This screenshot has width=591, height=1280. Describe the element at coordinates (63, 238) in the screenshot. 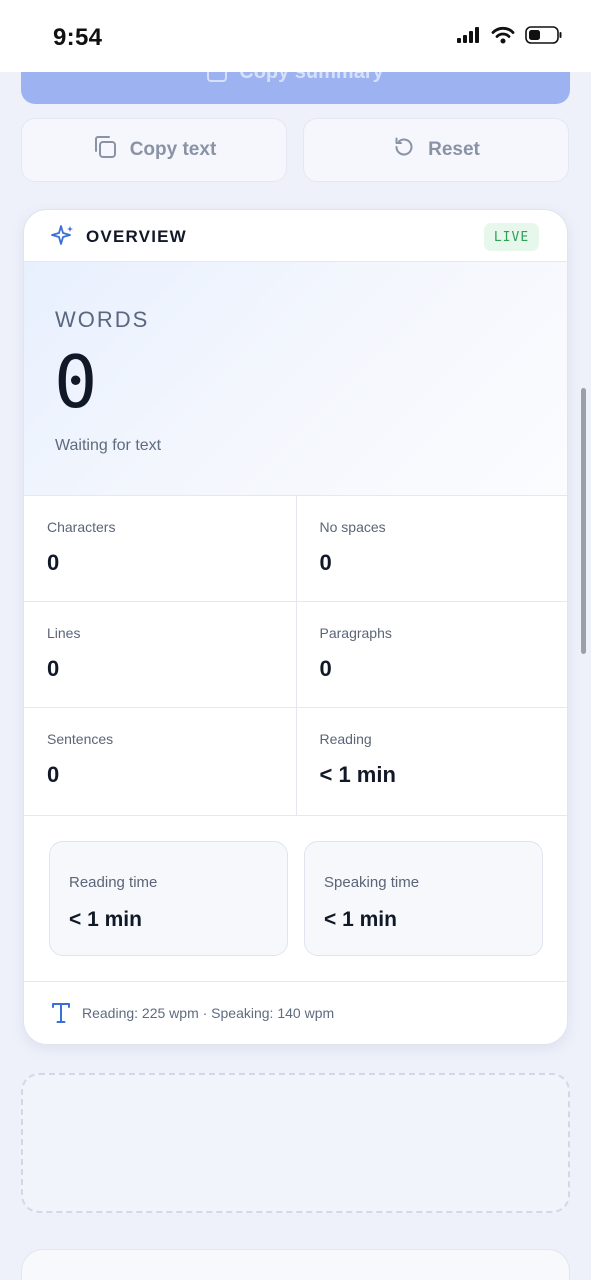

I see `sparkle-icon` at that location.